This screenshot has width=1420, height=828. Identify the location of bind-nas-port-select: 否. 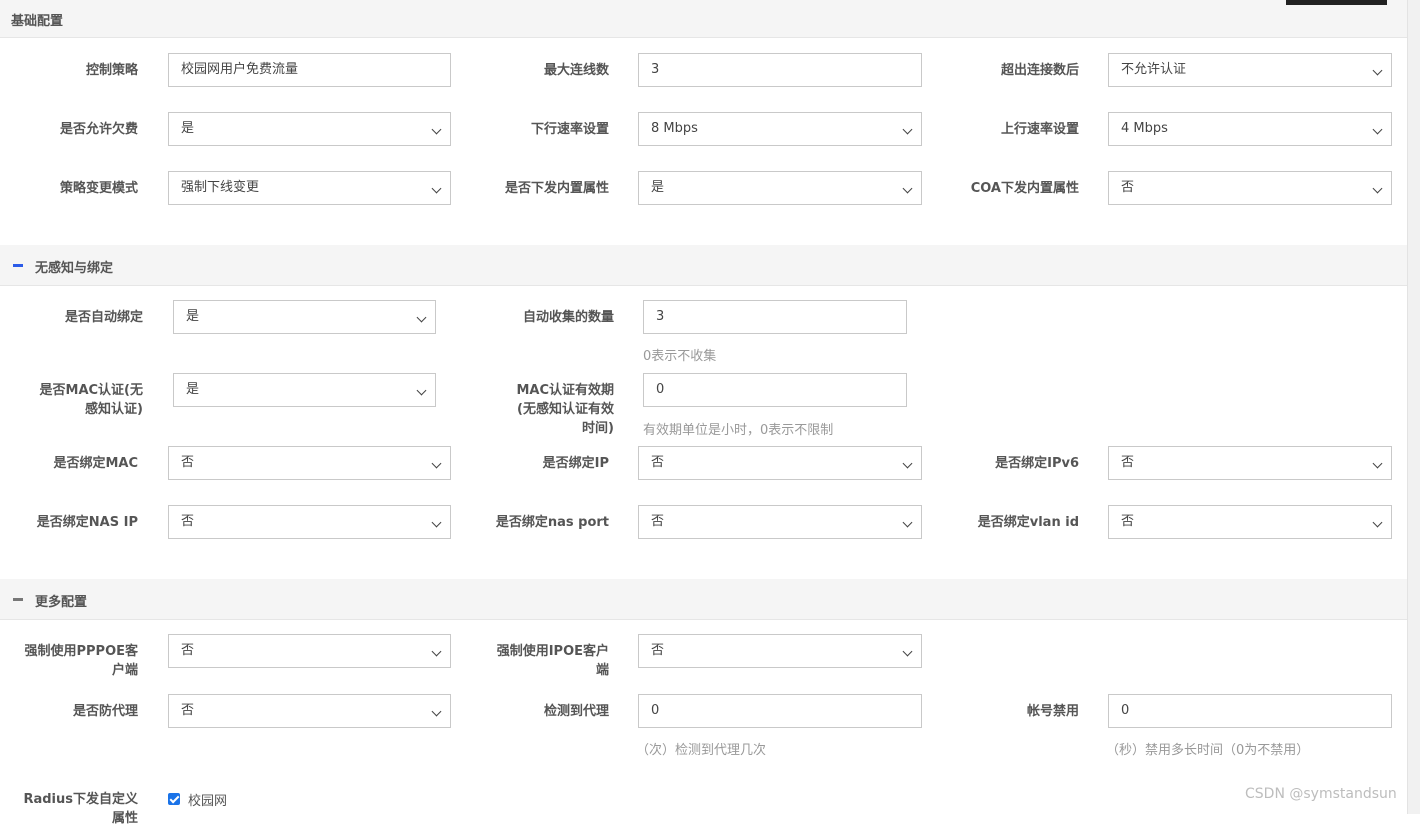
(780, 522).